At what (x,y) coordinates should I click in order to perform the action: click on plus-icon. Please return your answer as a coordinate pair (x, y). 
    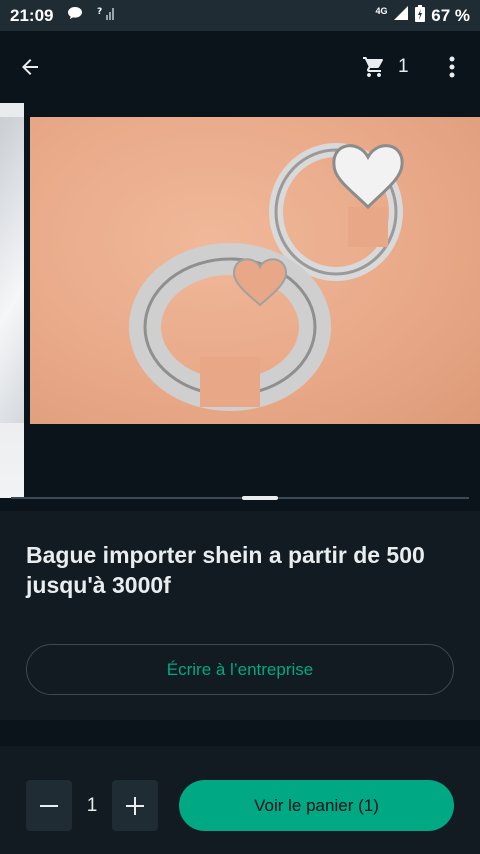
    Looking at the image, I should click on (135, 805).